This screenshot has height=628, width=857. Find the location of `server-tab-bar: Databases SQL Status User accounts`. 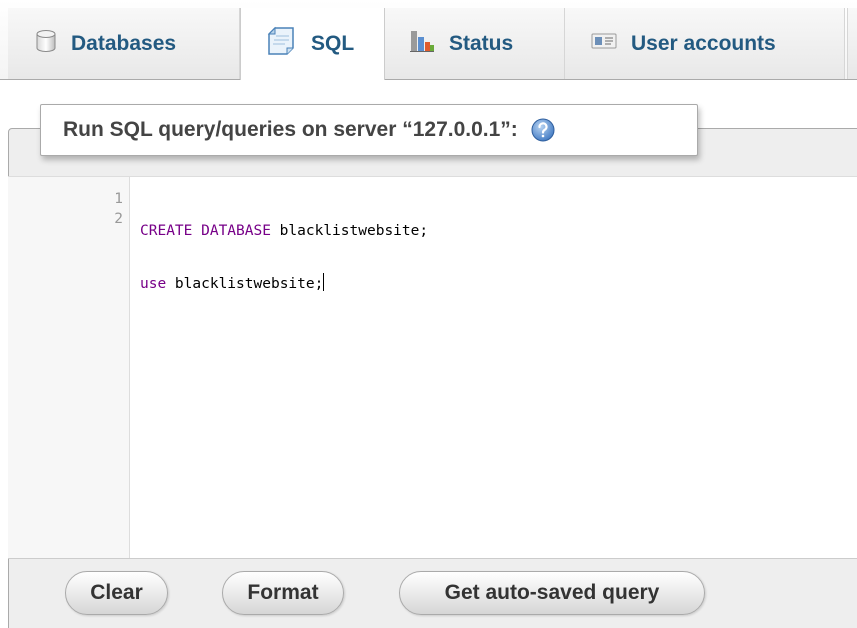

server-tab-bar: Databases SQL Status User accounts is located at coordinates (428, 40).